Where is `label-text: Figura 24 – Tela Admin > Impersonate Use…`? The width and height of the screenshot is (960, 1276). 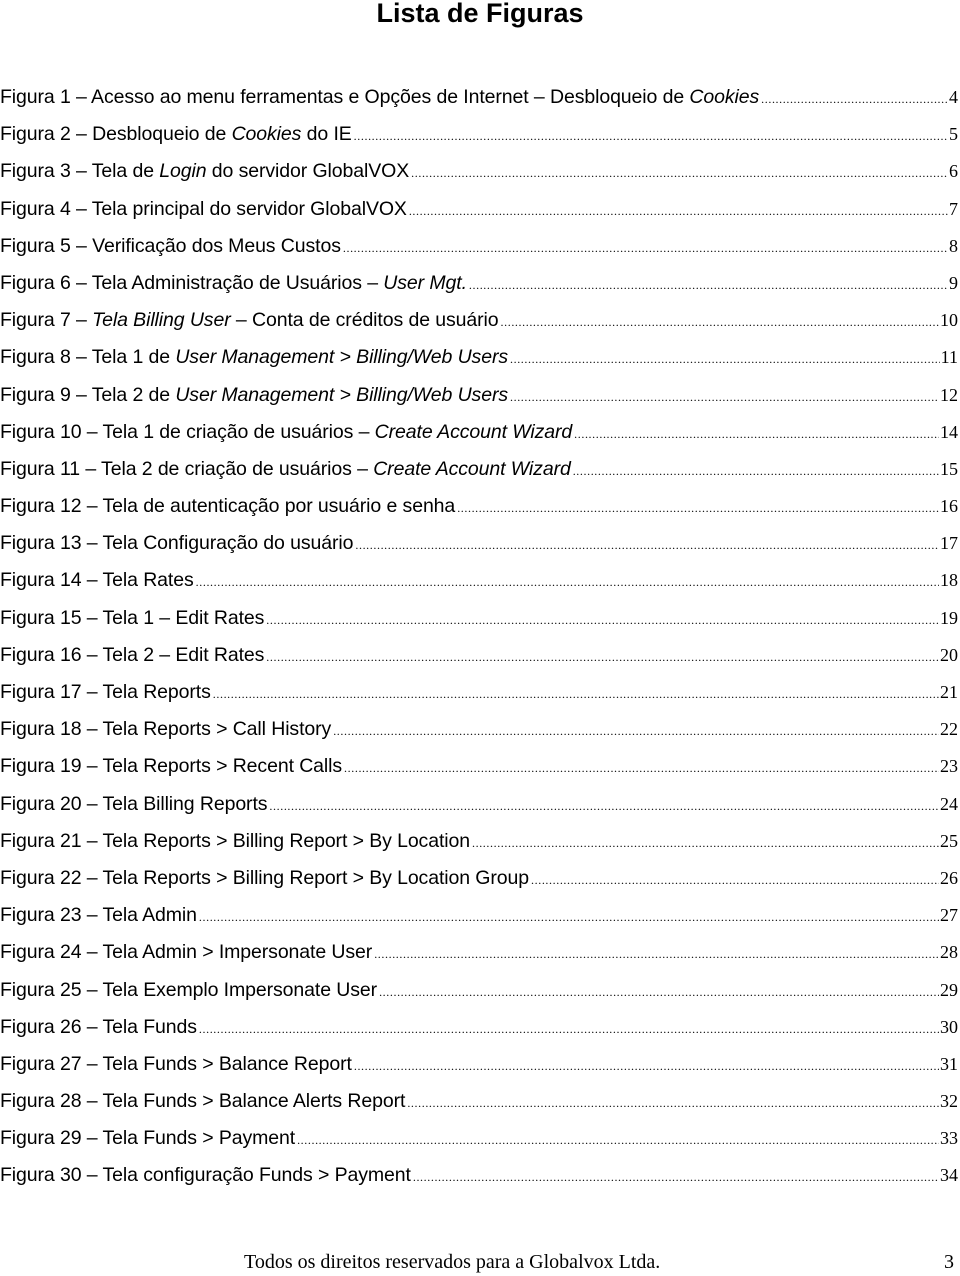
label-text: Figura 24 – Tela Admin > Impersonate Use… is located at coordinates (186, 952).